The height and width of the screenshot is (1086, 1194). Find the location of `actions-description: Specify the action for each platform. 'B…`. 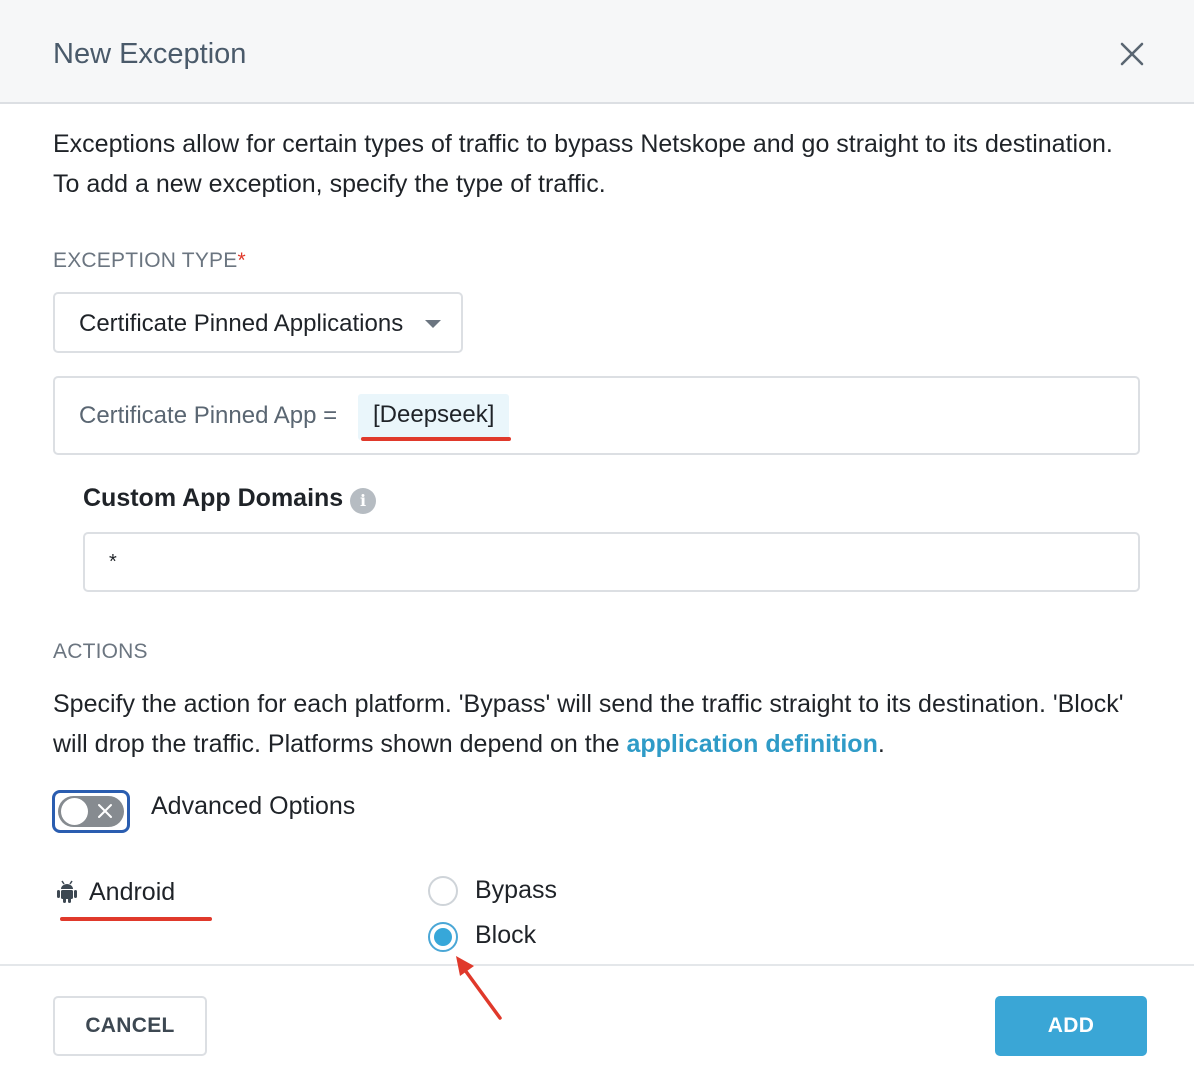

actions-description: Specify the action for each platform. 'B… is located at coordinates (608, 724).